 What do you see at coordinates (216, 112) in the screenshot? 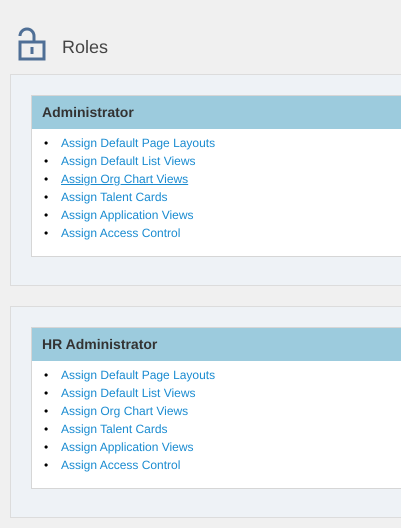
I see `role-name: Administrator` at bounding box center [216, 112].